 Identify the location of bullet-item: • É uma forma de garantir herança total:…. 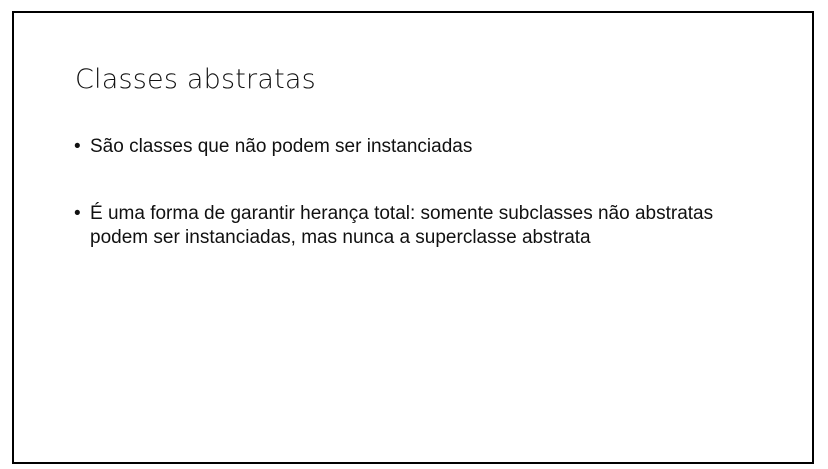
(424, 226).